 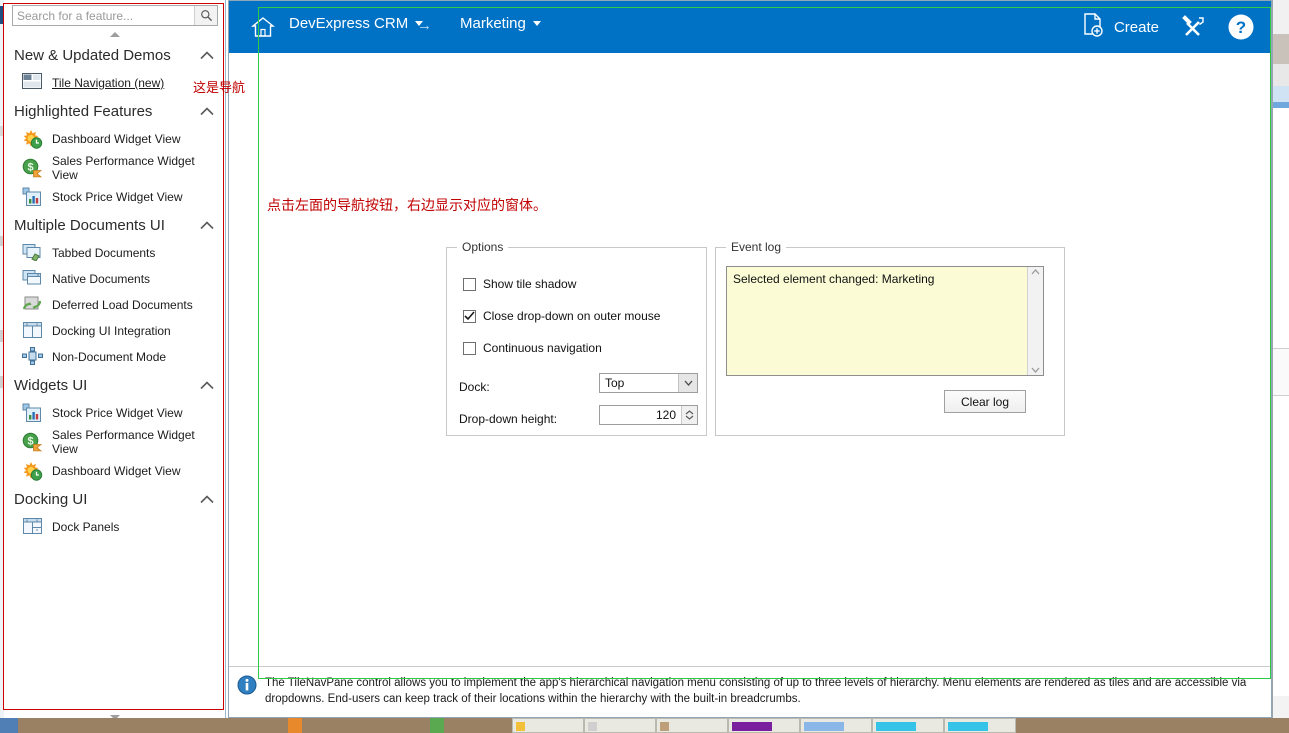 I want to click on background-window-sliver-right, so click(x=1280, y=366).